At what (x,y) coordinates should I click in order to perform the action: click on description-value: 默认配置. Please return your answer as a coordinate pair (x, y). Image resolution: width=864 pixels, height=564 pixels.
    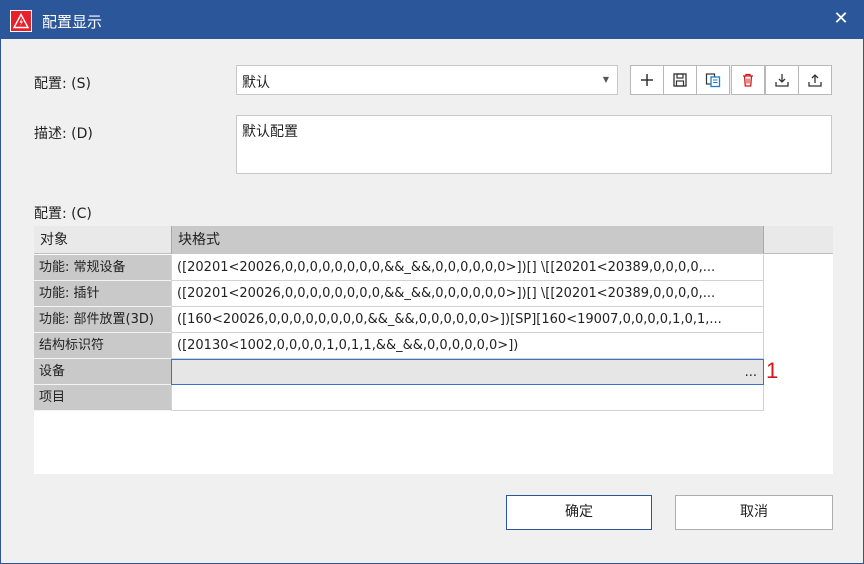
    Looking at the image, I should click on (270, 132).